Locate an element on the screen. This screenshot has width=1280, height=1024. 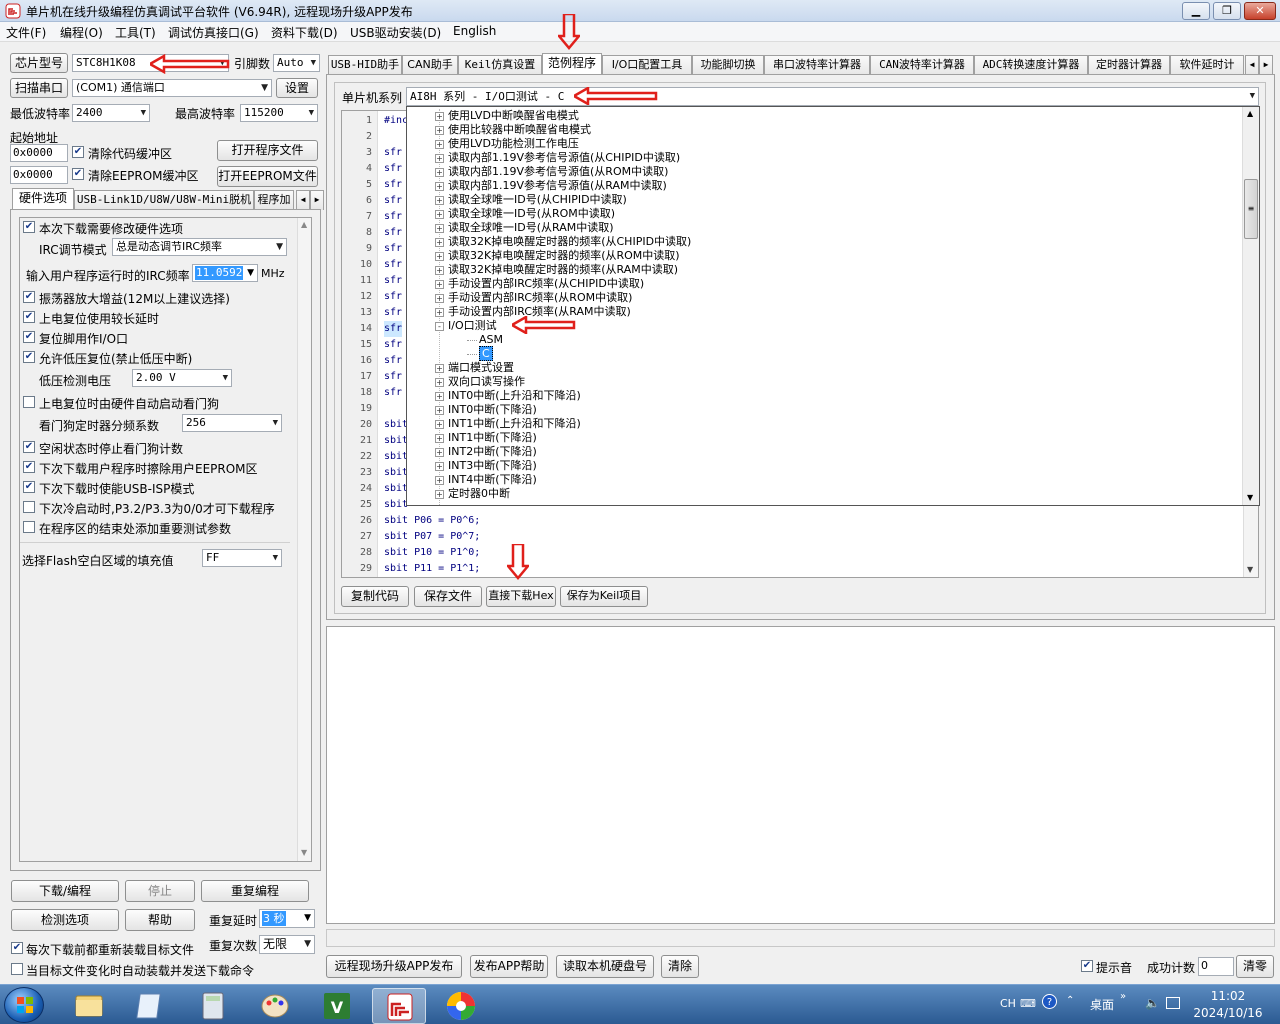
app-release-help-button: 发布APP帮助 is located at coordinates (509, 966).